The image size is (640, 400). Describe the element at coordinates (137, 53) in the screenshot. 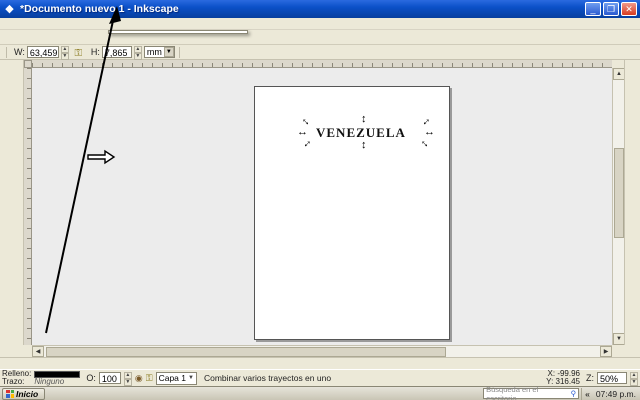

I see `height-spinner: ▲ ▼` at that location.